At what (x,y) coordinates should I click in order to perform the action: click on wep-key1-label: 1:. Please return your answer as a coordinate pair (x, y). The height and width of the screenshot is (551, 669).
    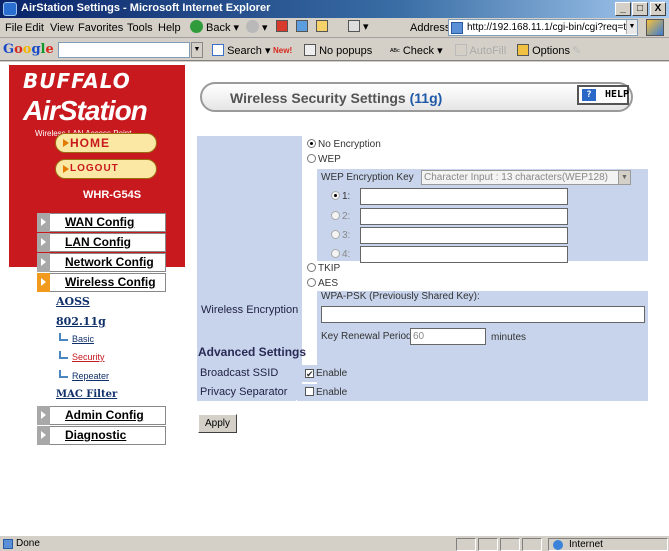
    Looking at the image, I should click on (346, 196).